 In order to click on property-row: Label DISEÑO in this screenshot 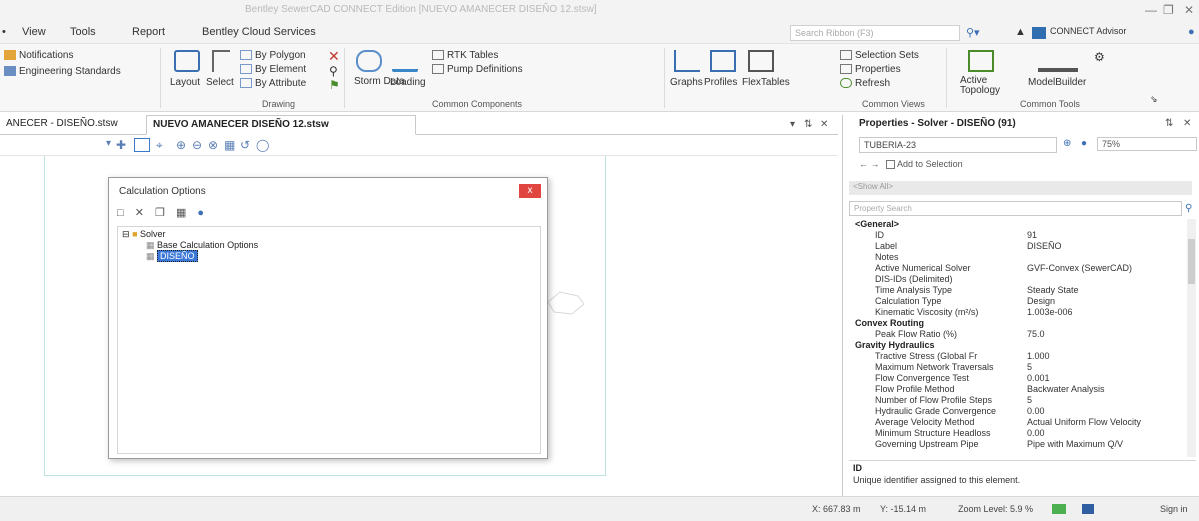, I will do `click(1018, 246)`.